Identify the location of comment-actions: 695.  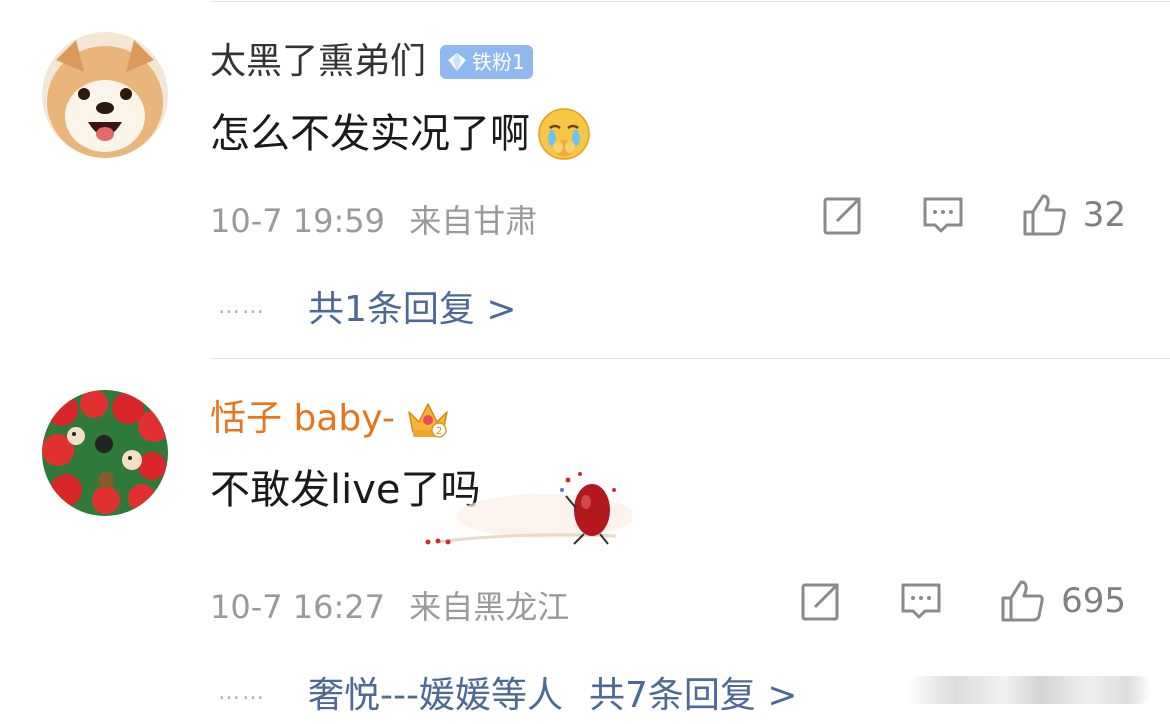
(962, 601).